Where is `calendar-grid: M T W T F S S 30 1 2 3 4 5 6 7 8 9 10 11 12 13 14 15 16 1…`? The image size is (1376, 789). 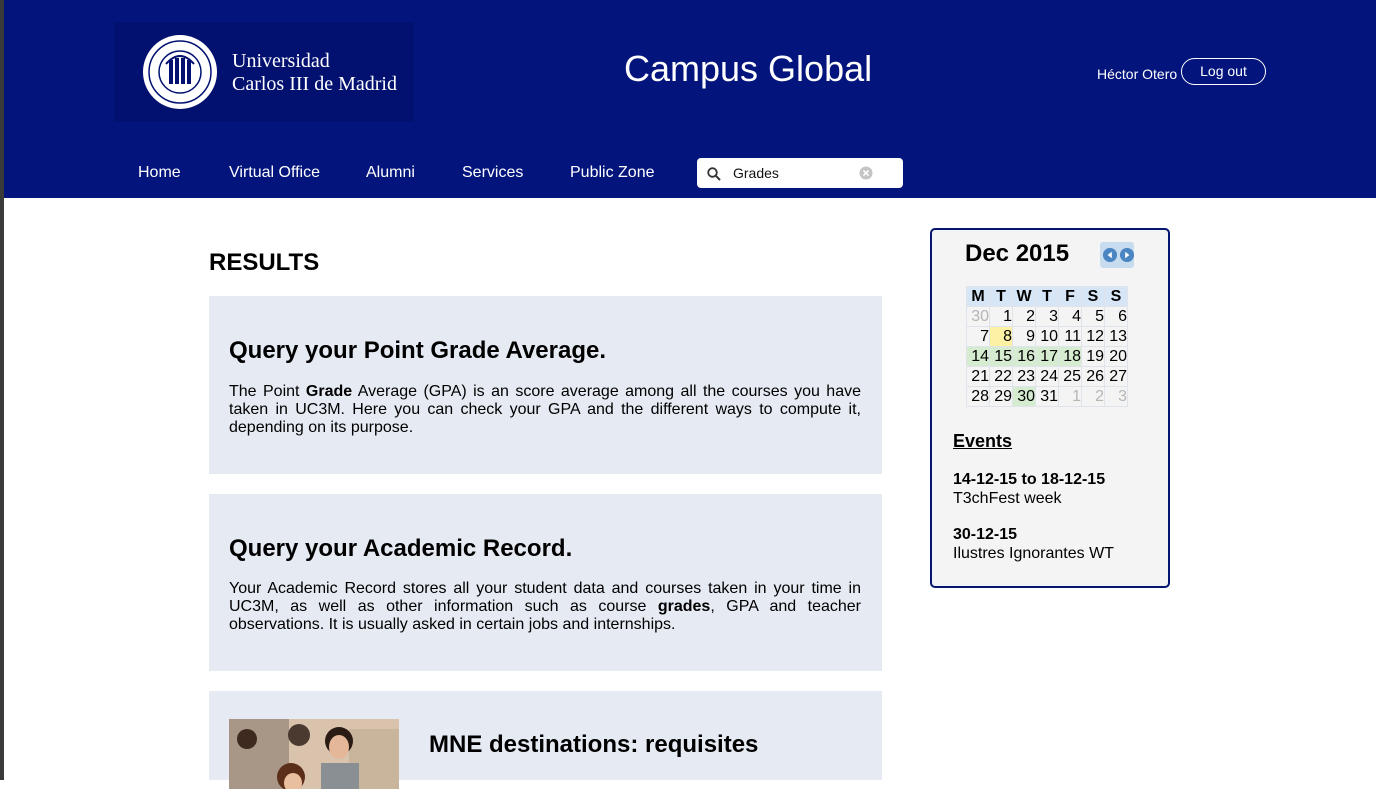
calendar-grid: M T W T F S S 30 1 2 3 4 5 6 7 8 9 10 11 12 13 14 15 16 1… is located at coordinates (1047, 346).